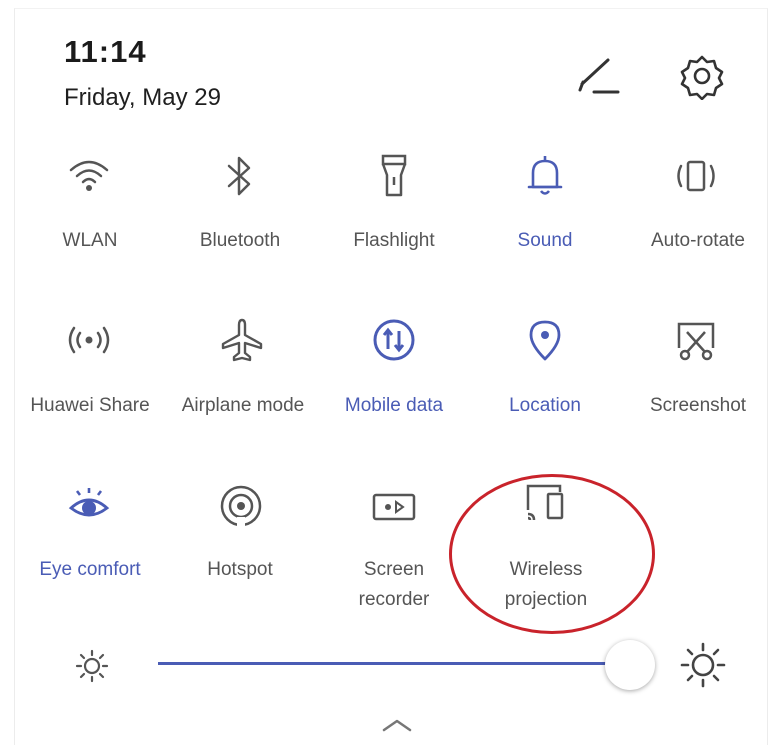 Image resolution: width=771 pixels, height=747 pixels. Describe the element at coordinates (105, 51) in the screenshot. I see `clock-time: 11:14` at that location.